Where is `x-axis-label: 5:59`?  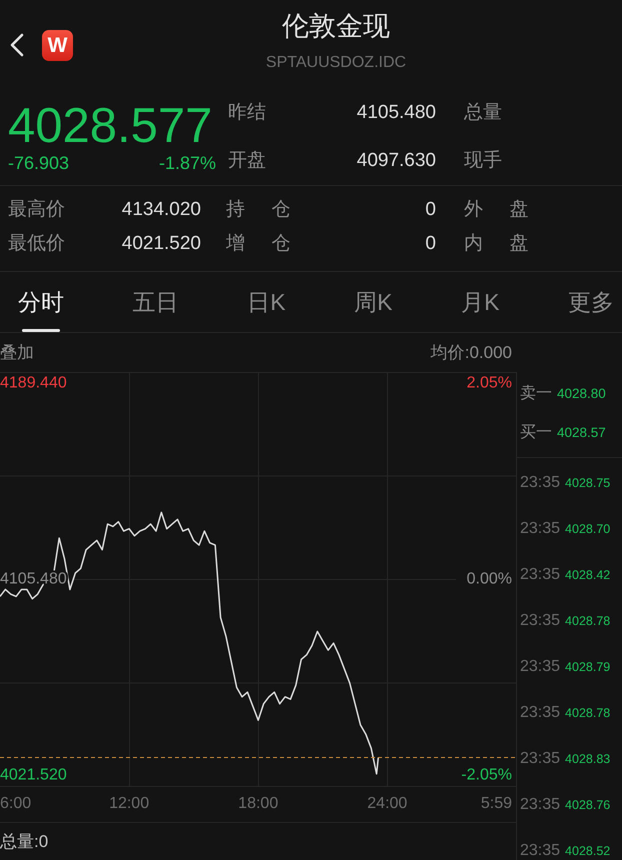 x-axis-label: 5:59 is located at coordinates (496, 803).